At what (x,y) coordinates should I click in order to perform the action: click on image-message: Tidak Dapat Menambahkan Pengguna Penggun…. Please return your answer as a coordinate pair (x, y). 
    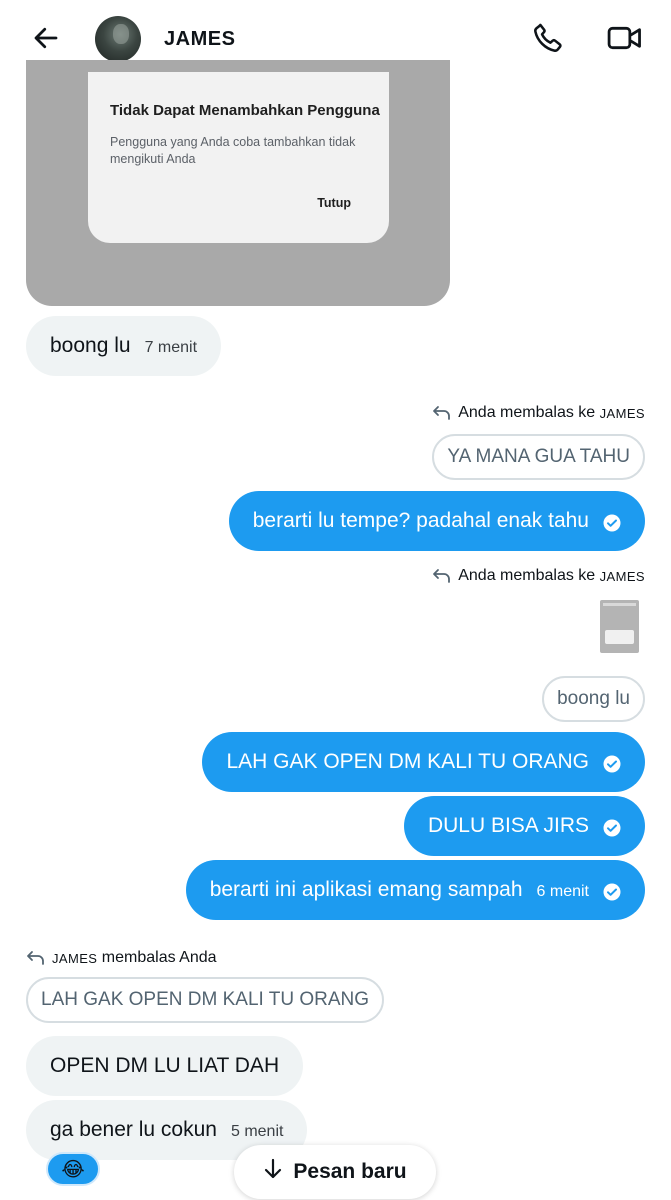
    Looking at the image, I should click on (238, 183).